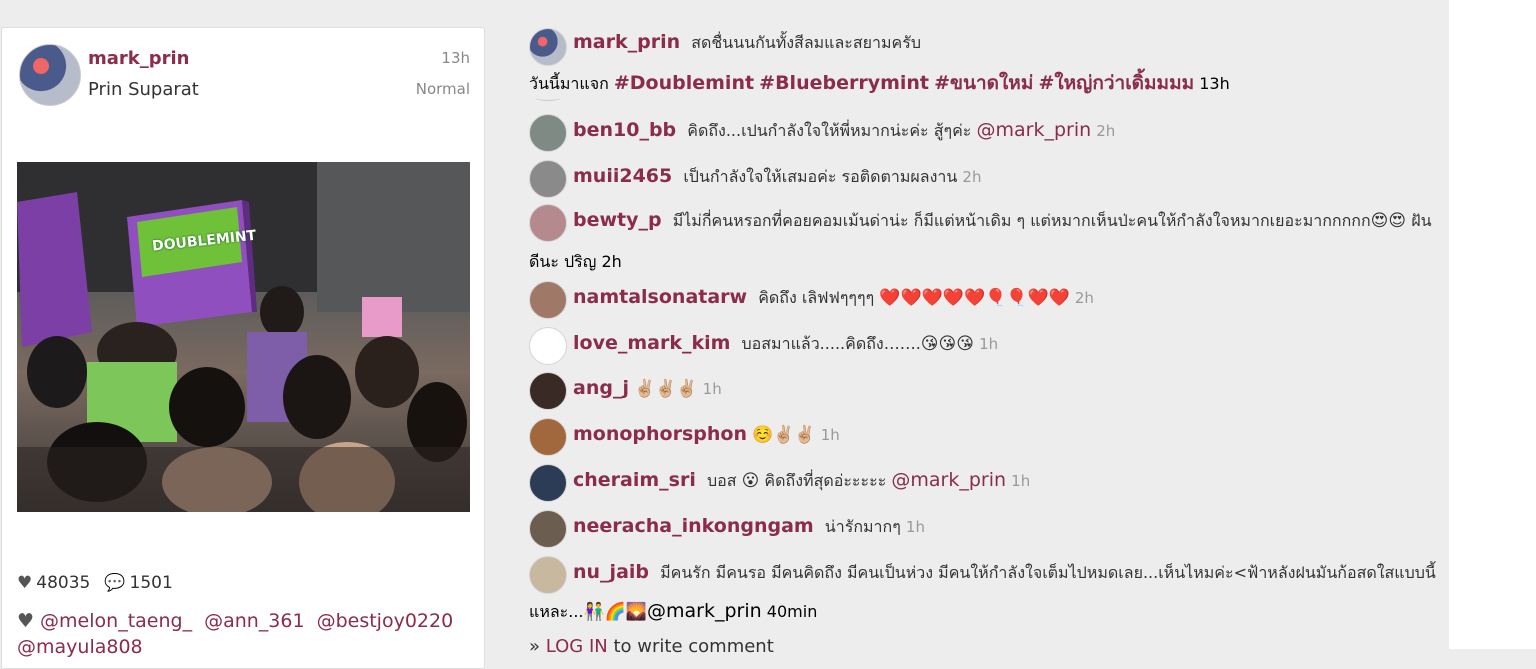 Image resolution: width=1536 pixels, height=669 pixels. Describe the element at coordinates (974, 298) in the screenshot. I see `emoji: ❤️❤️❤️❤️❤️🎈🎈❤️❤️` at that location.